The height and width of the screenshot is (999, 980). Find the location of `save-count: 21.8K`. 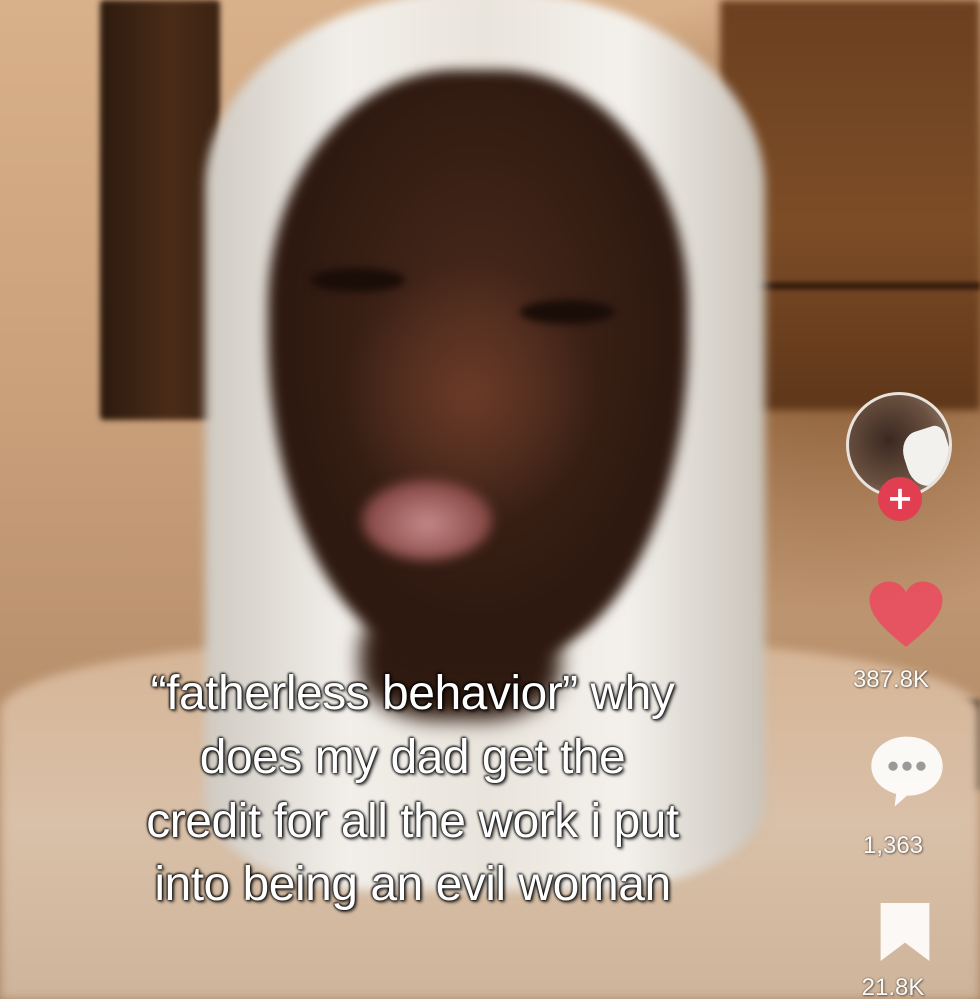

save-count: 21.8K is located at coordinates (893, 986).